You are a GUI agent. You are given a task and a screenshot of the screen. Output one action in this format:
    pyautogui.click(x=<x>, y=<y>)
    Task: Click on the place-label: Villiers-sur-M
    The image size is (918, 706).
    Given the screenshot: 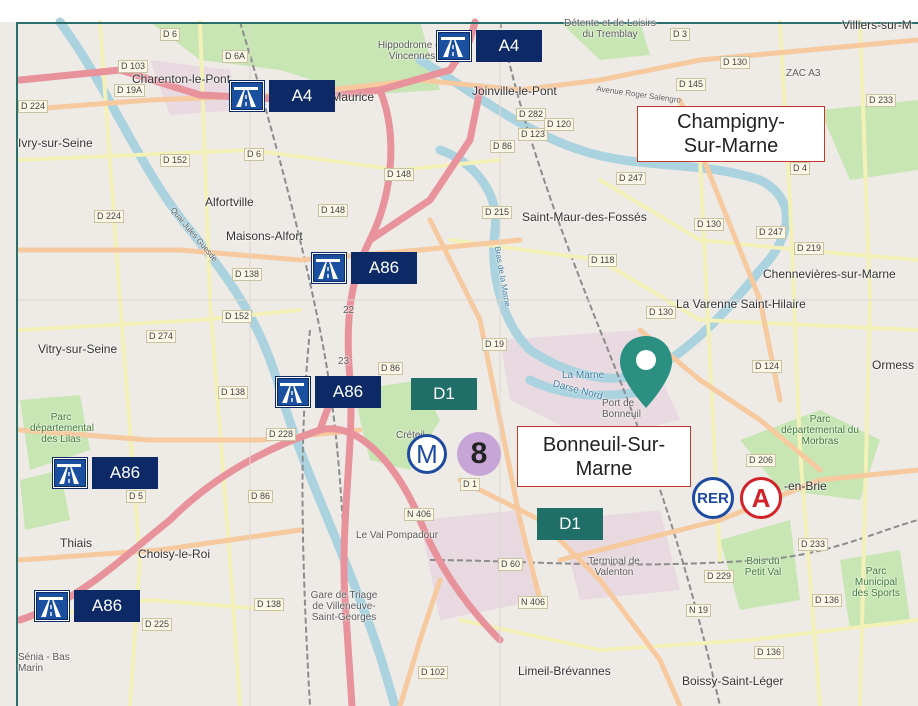 What is the action you would take?
    pyautogui.click(x=877, y=25)
    